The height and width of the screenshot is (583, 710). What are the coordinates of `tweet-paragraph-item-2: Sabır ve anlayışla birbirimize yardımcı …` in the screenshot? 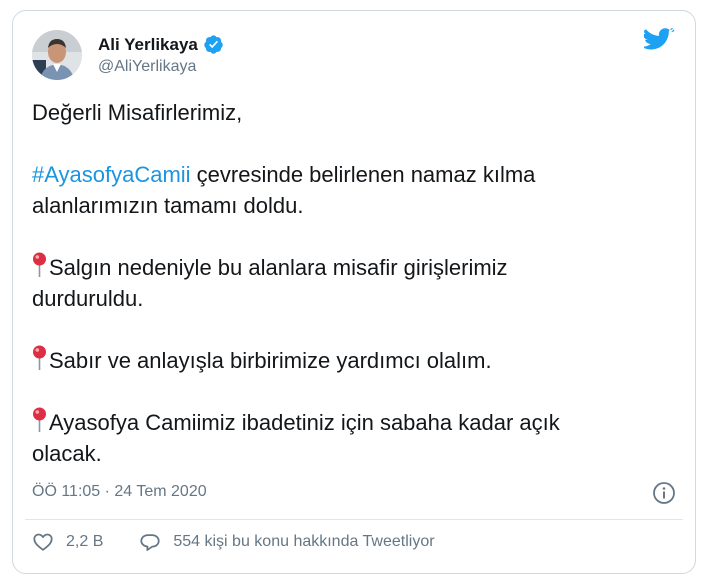 It's located at (332, 360).